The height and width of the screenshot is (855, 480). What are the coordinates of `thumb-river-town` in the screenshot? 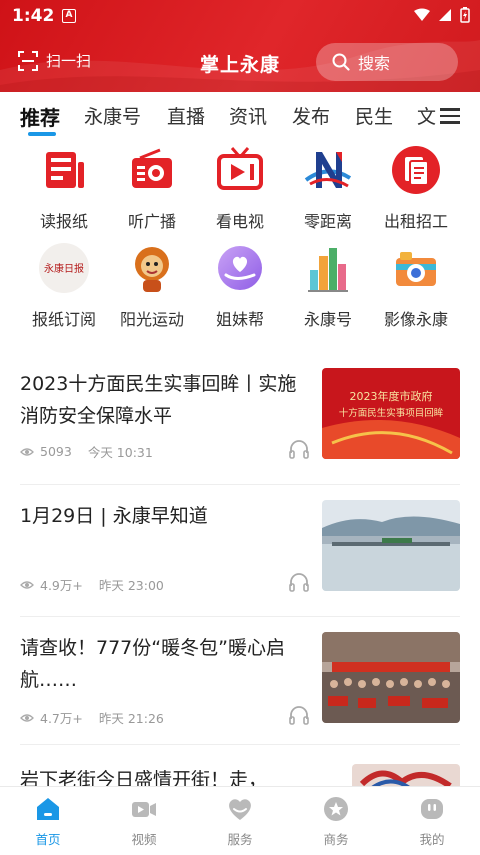 It's located at (391, 545).